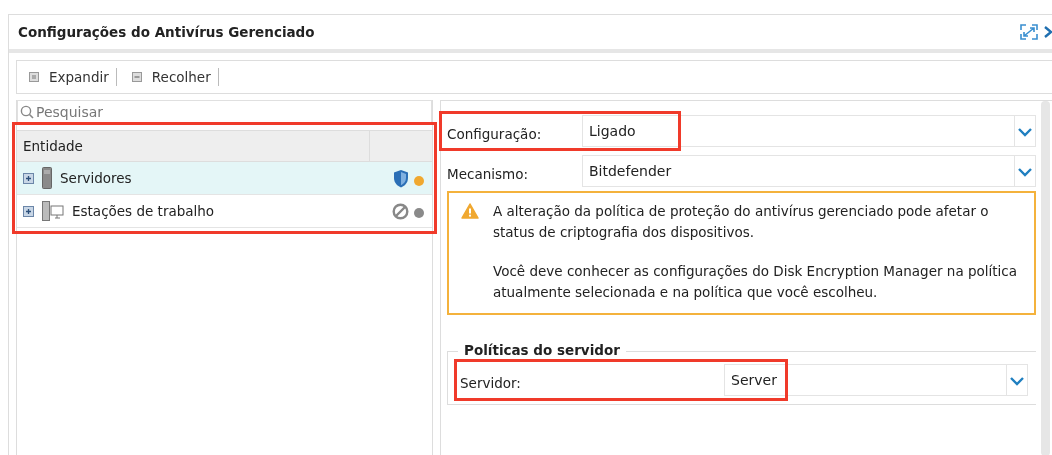  Describe the element at coordinates (53, 211) in the screenshot. I see `workstation-icon` at that location.